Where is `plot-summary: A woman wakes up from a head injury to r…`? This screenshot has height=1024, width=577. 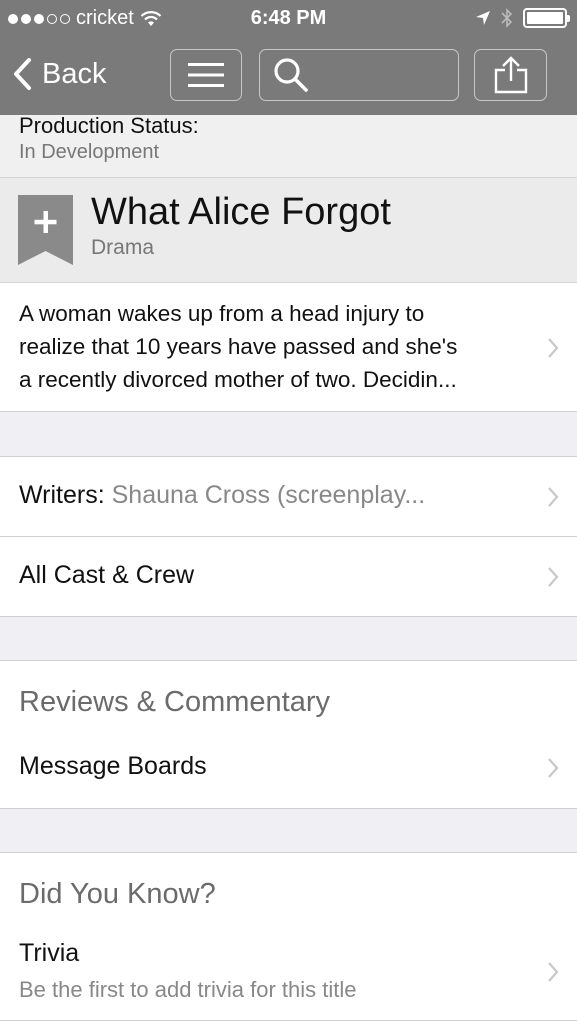
plot-summary: A woman wakes up from a head injury to r… is located at coordinates (280, 346).